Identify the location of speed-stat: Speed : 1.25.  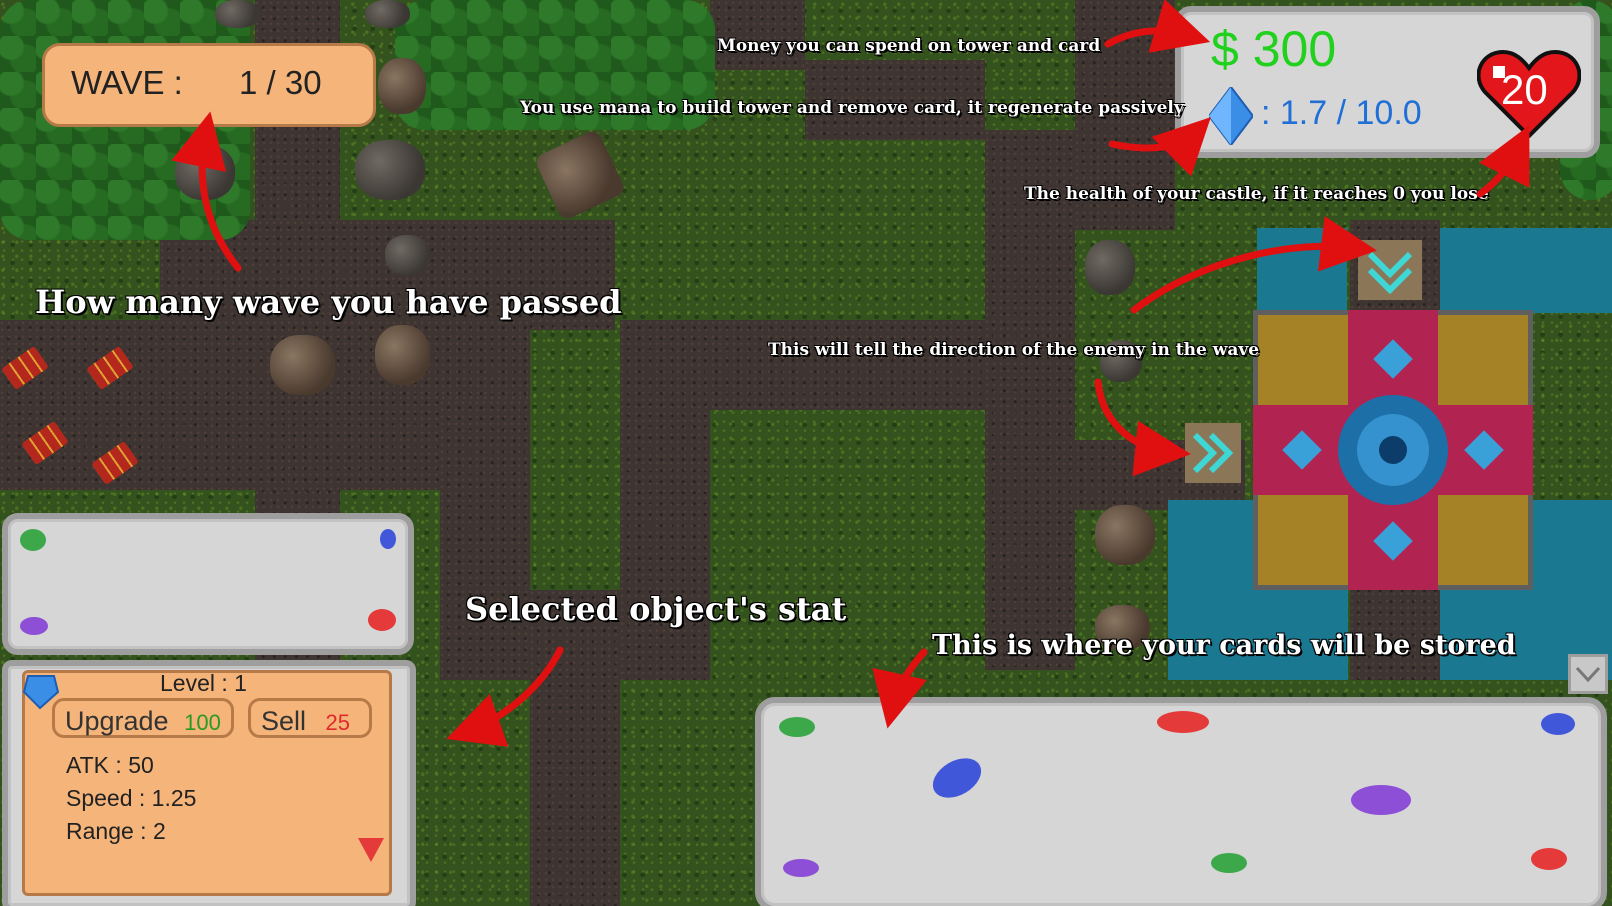
(131, 798).